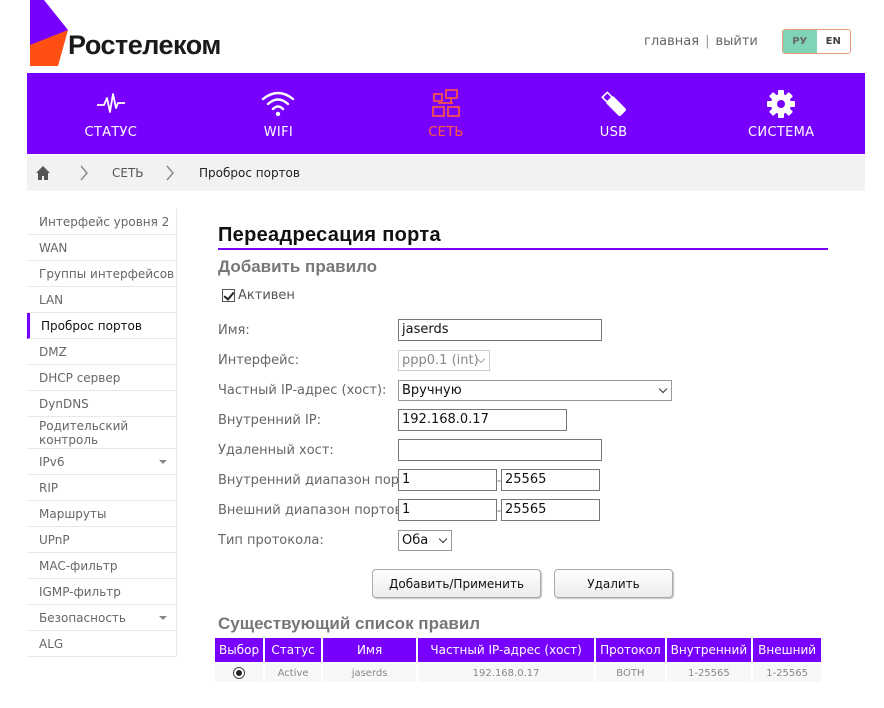 This screenshot has width=884, height=708. Describe the element at coordinates (671, 41) in the screenshot. I see `home-link: главная` at that location.